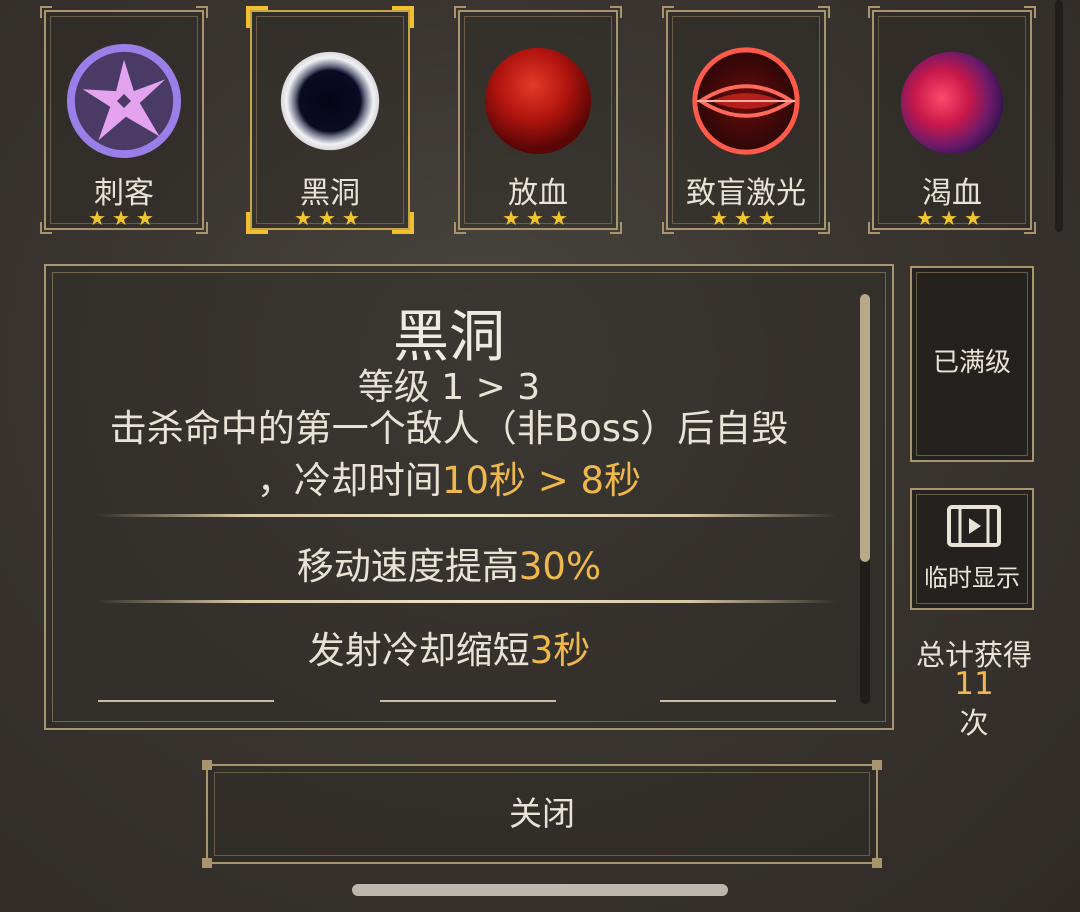 The image size is (1080, 912). I want to click on close-button: 关闭, so click(542, 814).